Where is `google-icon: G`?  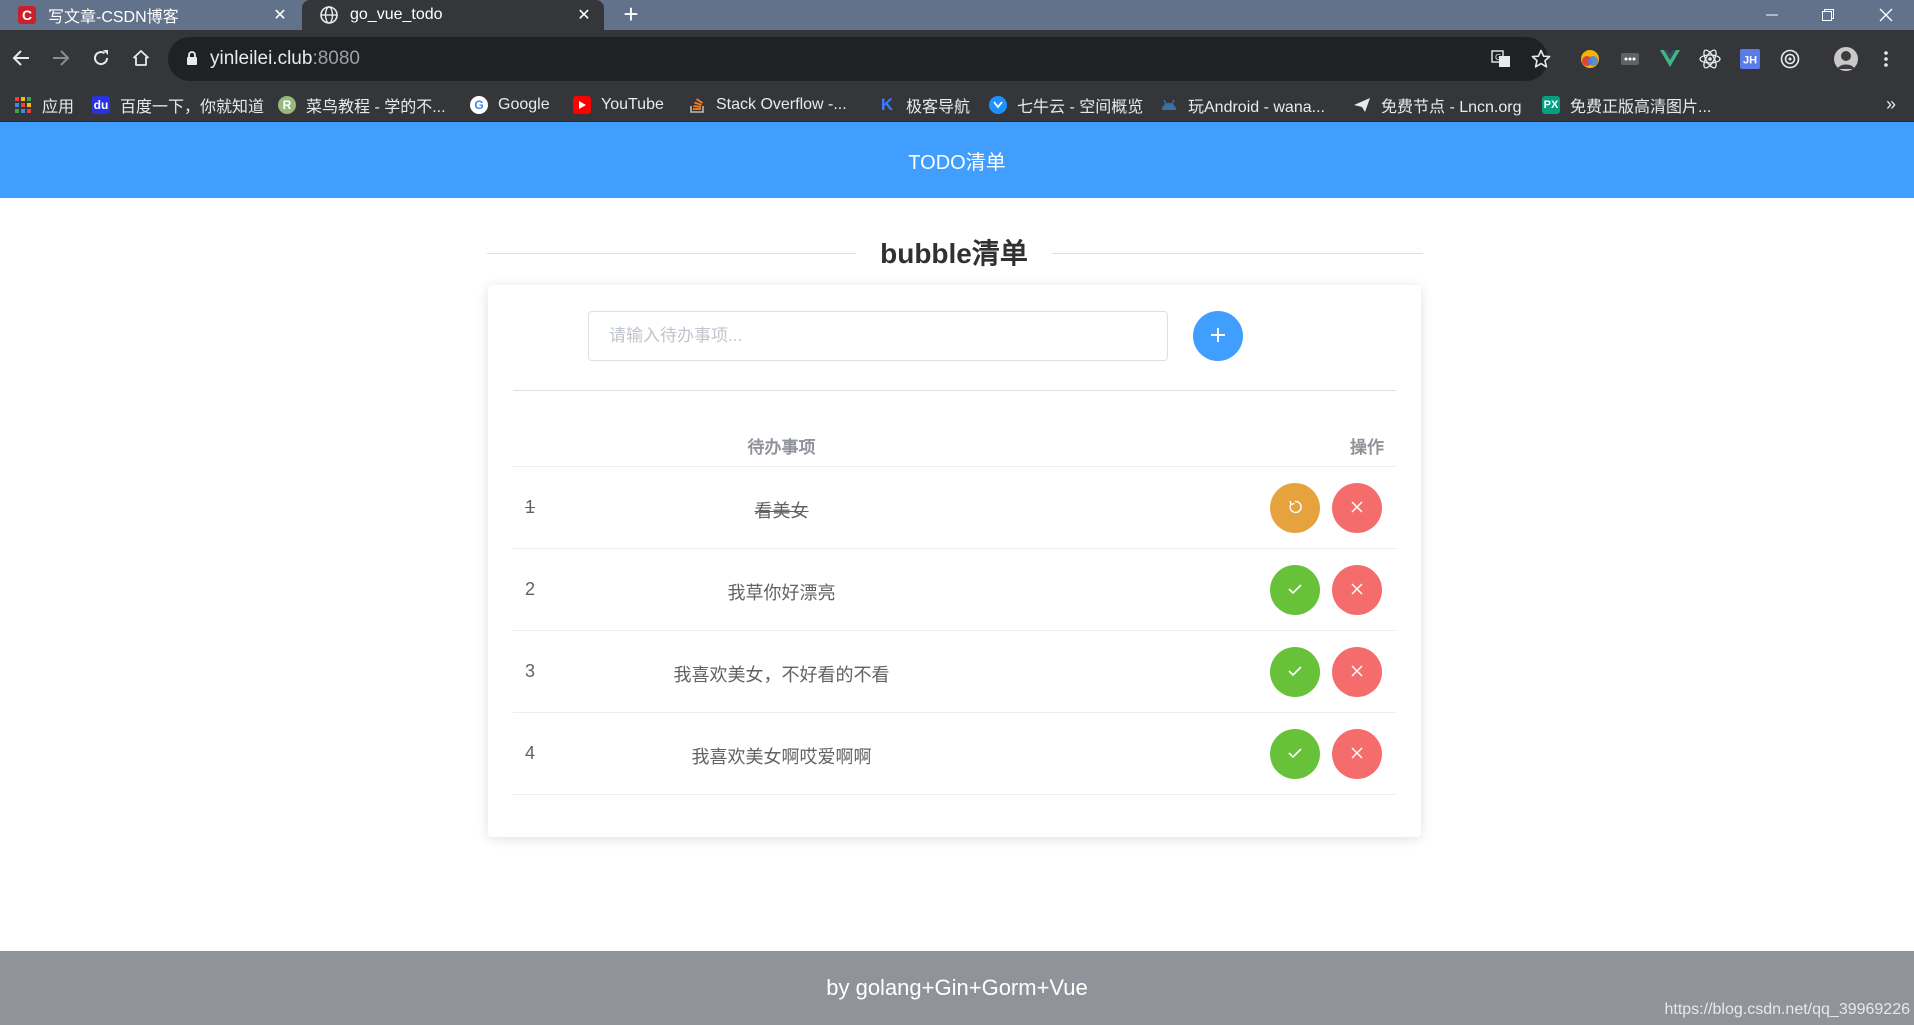
google-icon: G is located at coordinates (479, 105).